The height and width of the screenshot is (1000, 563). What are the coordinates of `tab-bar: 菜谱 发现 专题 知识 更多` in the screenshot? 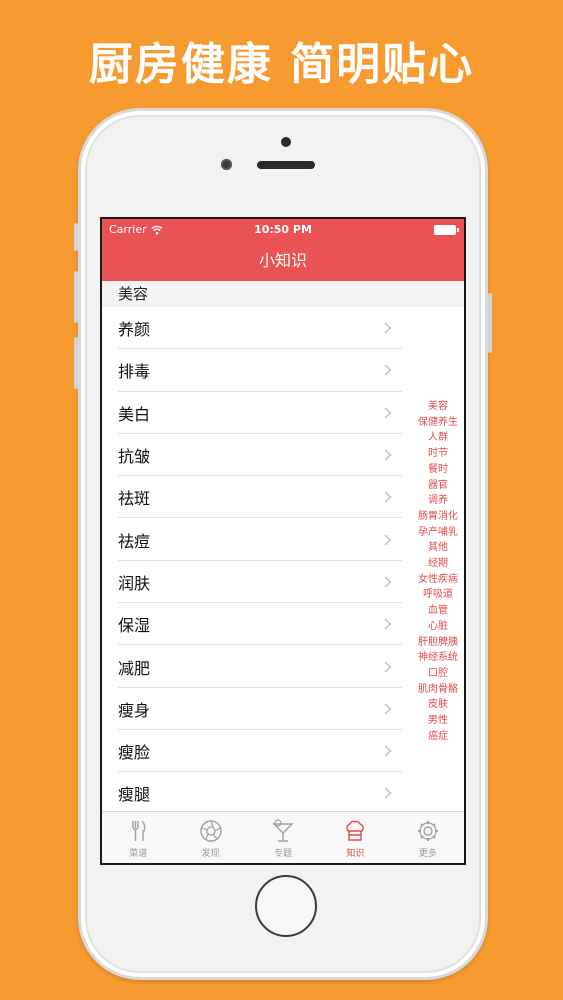 It's located at (283, 837).